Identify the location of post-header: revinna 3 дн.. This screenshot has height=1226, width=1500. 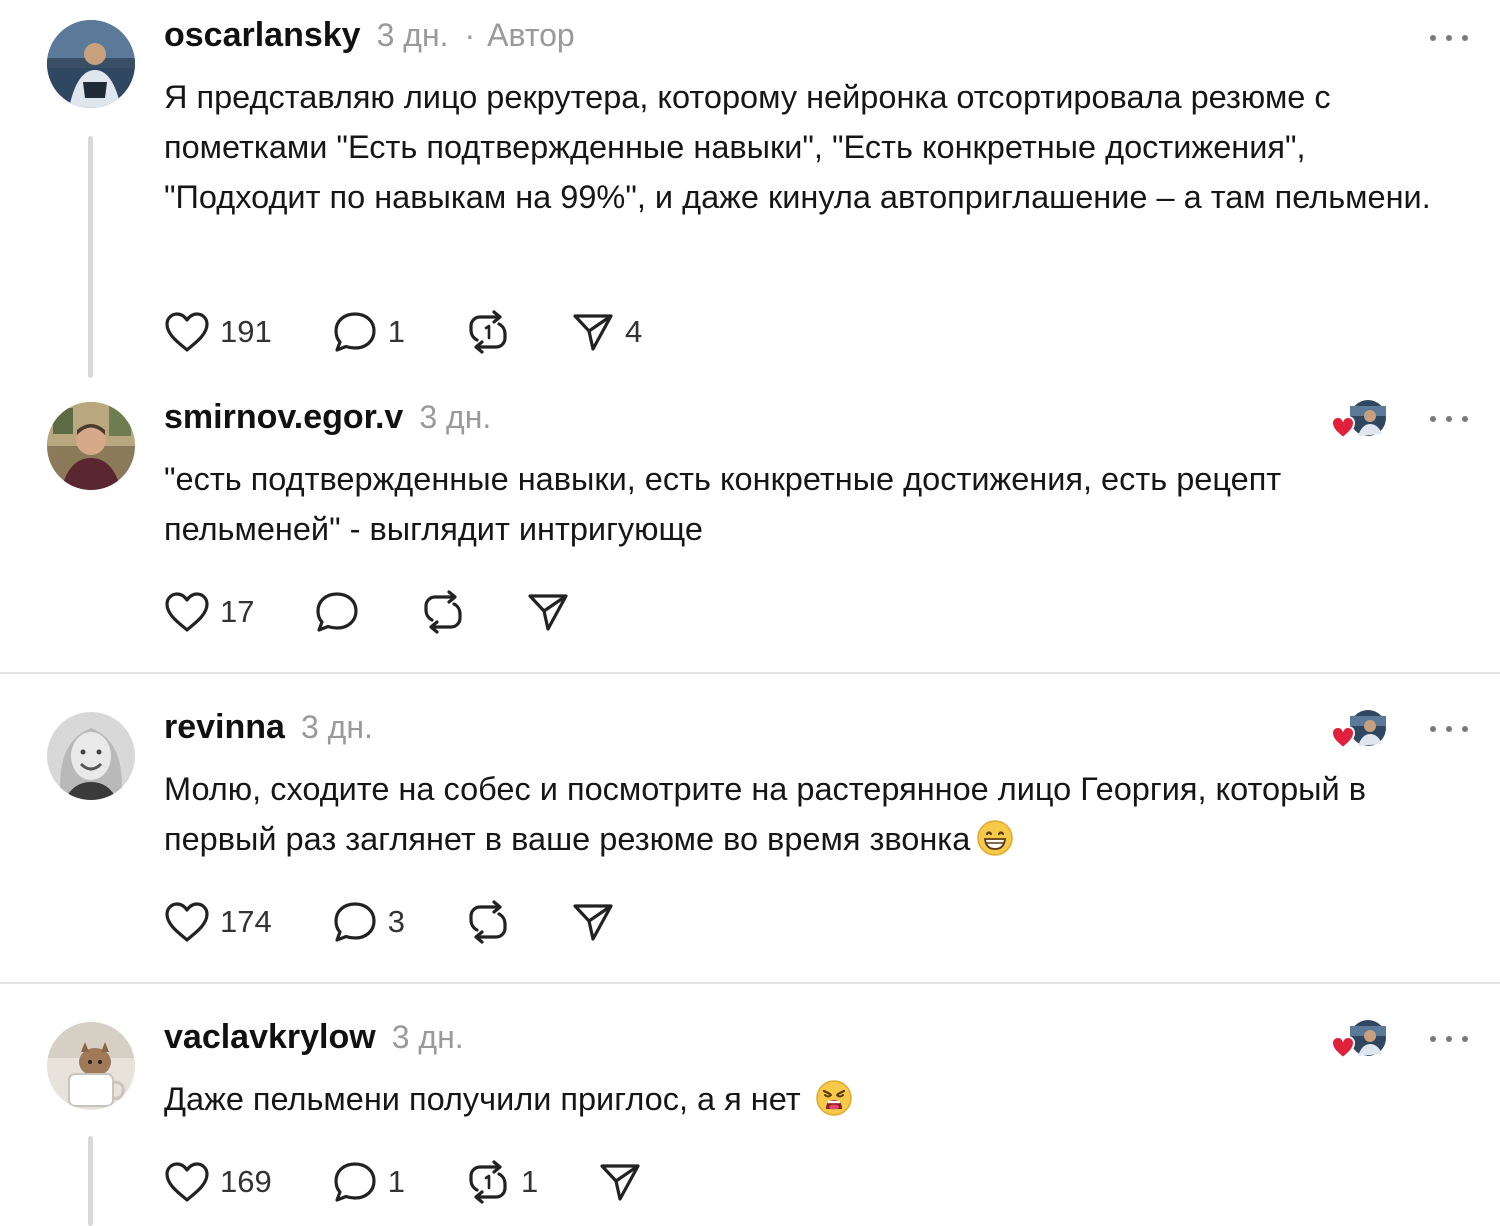
(268, 730).